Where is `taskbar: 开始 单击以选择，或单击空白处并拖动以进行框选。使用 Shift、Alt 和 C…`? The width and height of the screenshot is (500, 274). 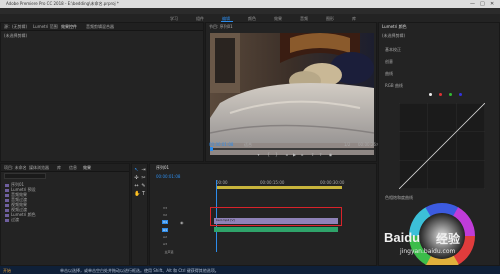 taskbar: 开始 单击以选择，或单击空白处并拖动以进行框选。使用 Shift、Alt 和 C… is located at coordinates (250, 270).